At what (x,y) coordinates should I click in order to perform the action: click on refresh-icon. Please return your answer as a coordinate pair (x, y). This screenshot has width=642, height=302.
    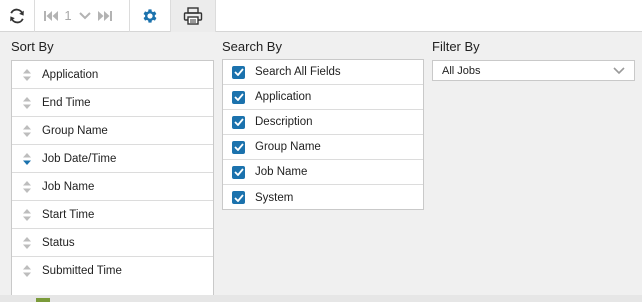
    Looking at the image, I should click on (17, 15).